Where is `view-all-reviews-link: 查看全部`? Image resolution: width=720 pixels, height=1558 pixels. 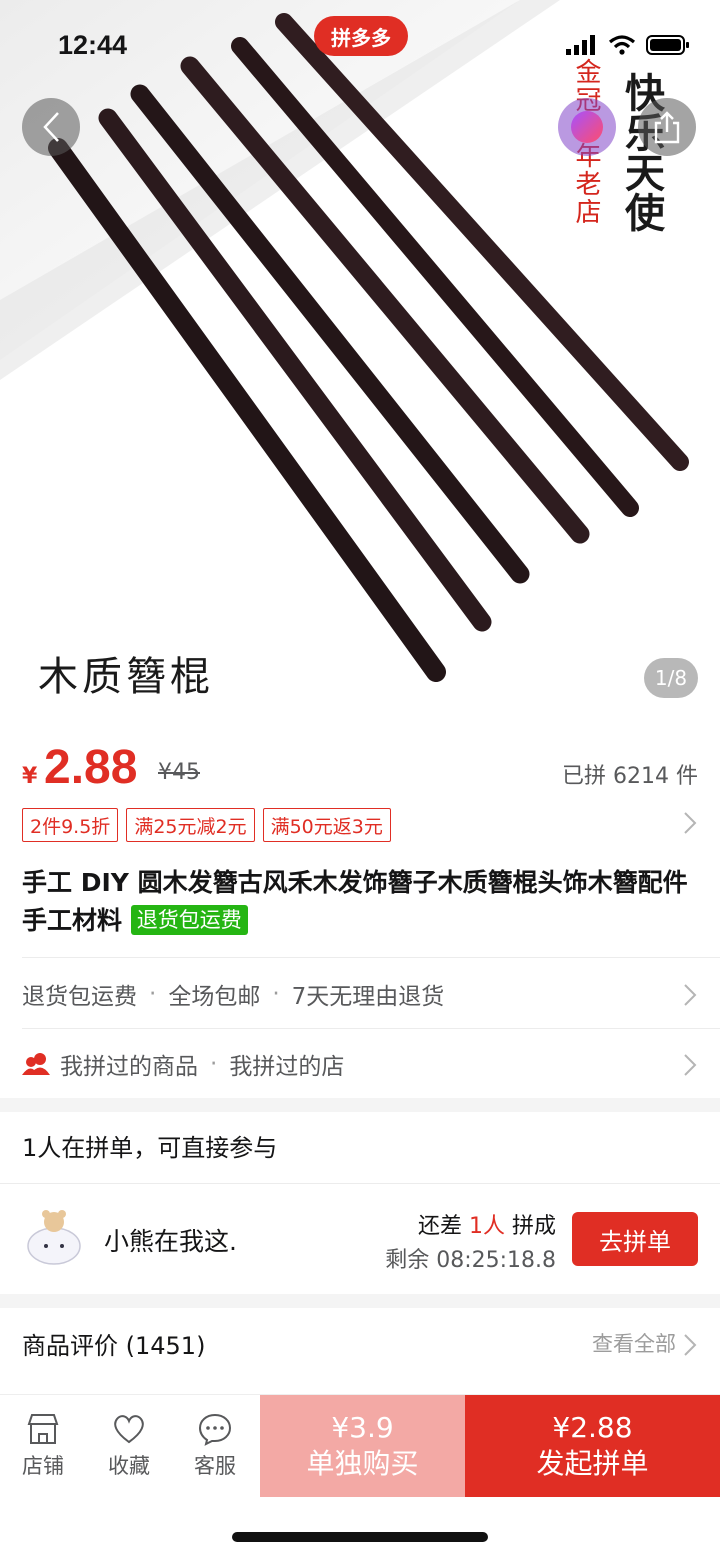
view-all-reviews-link: 查看全部 is located at coordinates (634, 1343).